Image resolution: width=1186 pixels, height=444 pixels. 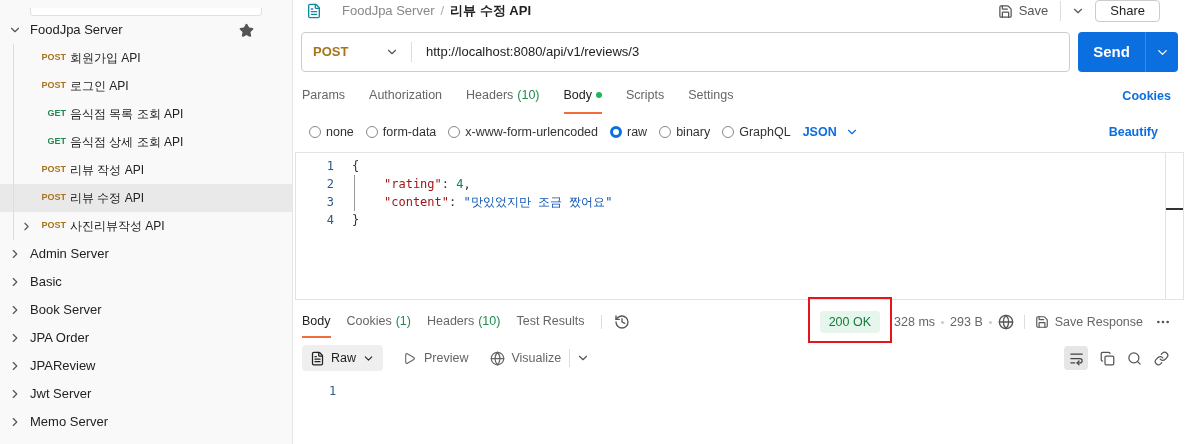 I want to click on visualize-button: Visualize, so click(x=530, y=358).